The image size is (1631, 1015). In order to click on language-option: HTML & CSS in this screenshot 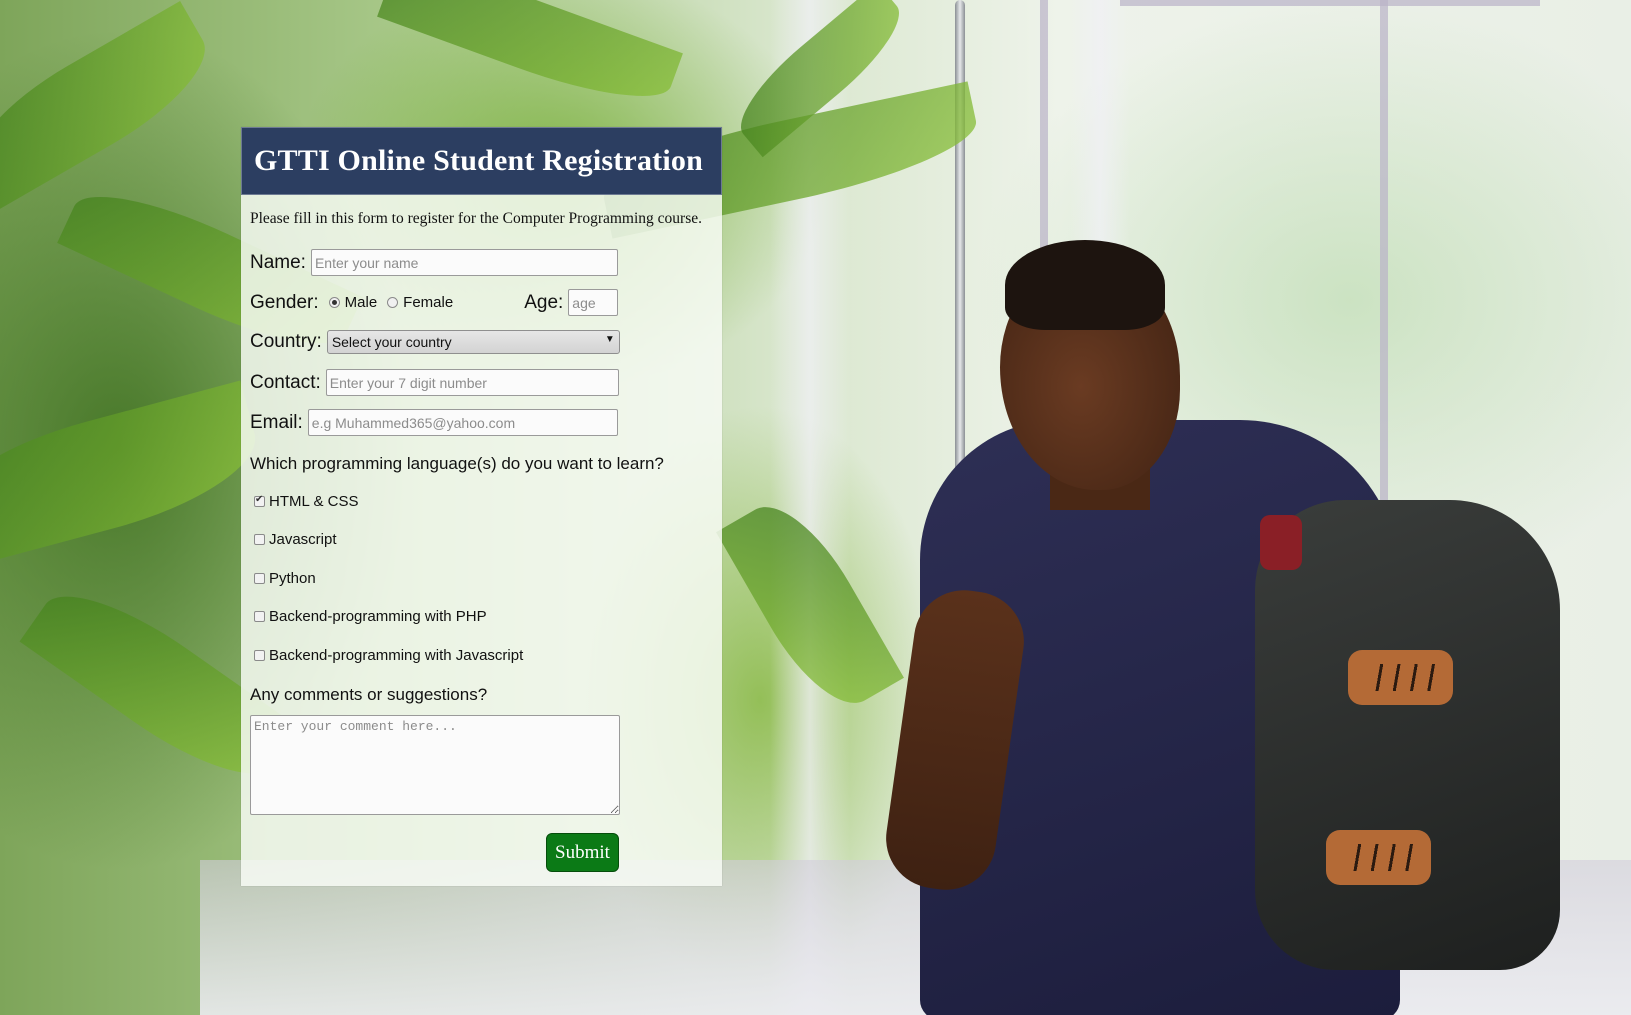, I will do `click(306, 501)`.